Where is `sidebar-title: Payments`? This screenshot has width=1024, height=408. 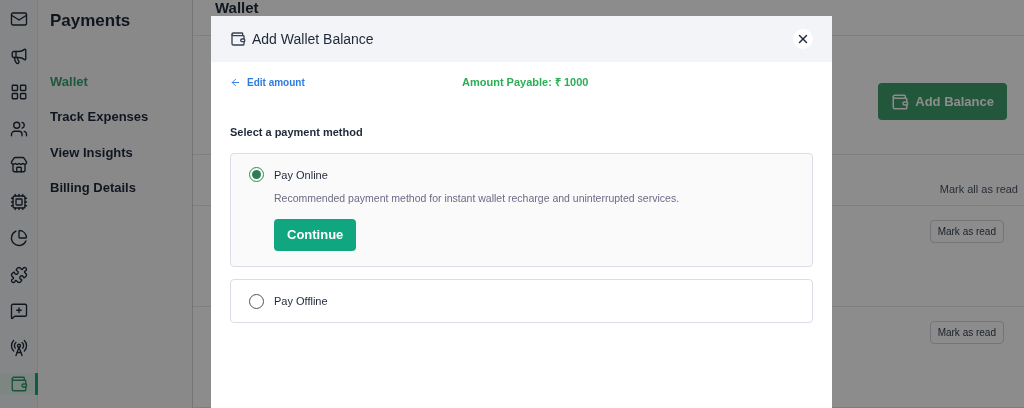
sidebar-title: Payments is located at coordinates (91, 21).